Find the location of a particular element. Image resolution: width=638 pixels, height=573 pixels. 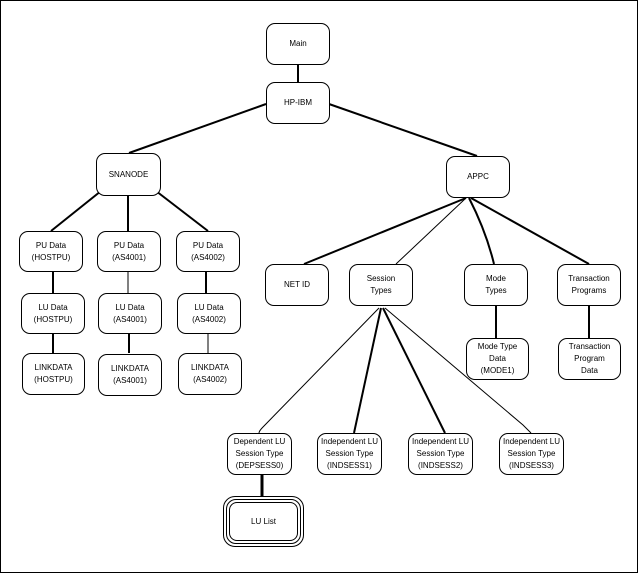

node-mode-type-data: Mode Type Data (MODE1) is located at coordinates (497, 359).